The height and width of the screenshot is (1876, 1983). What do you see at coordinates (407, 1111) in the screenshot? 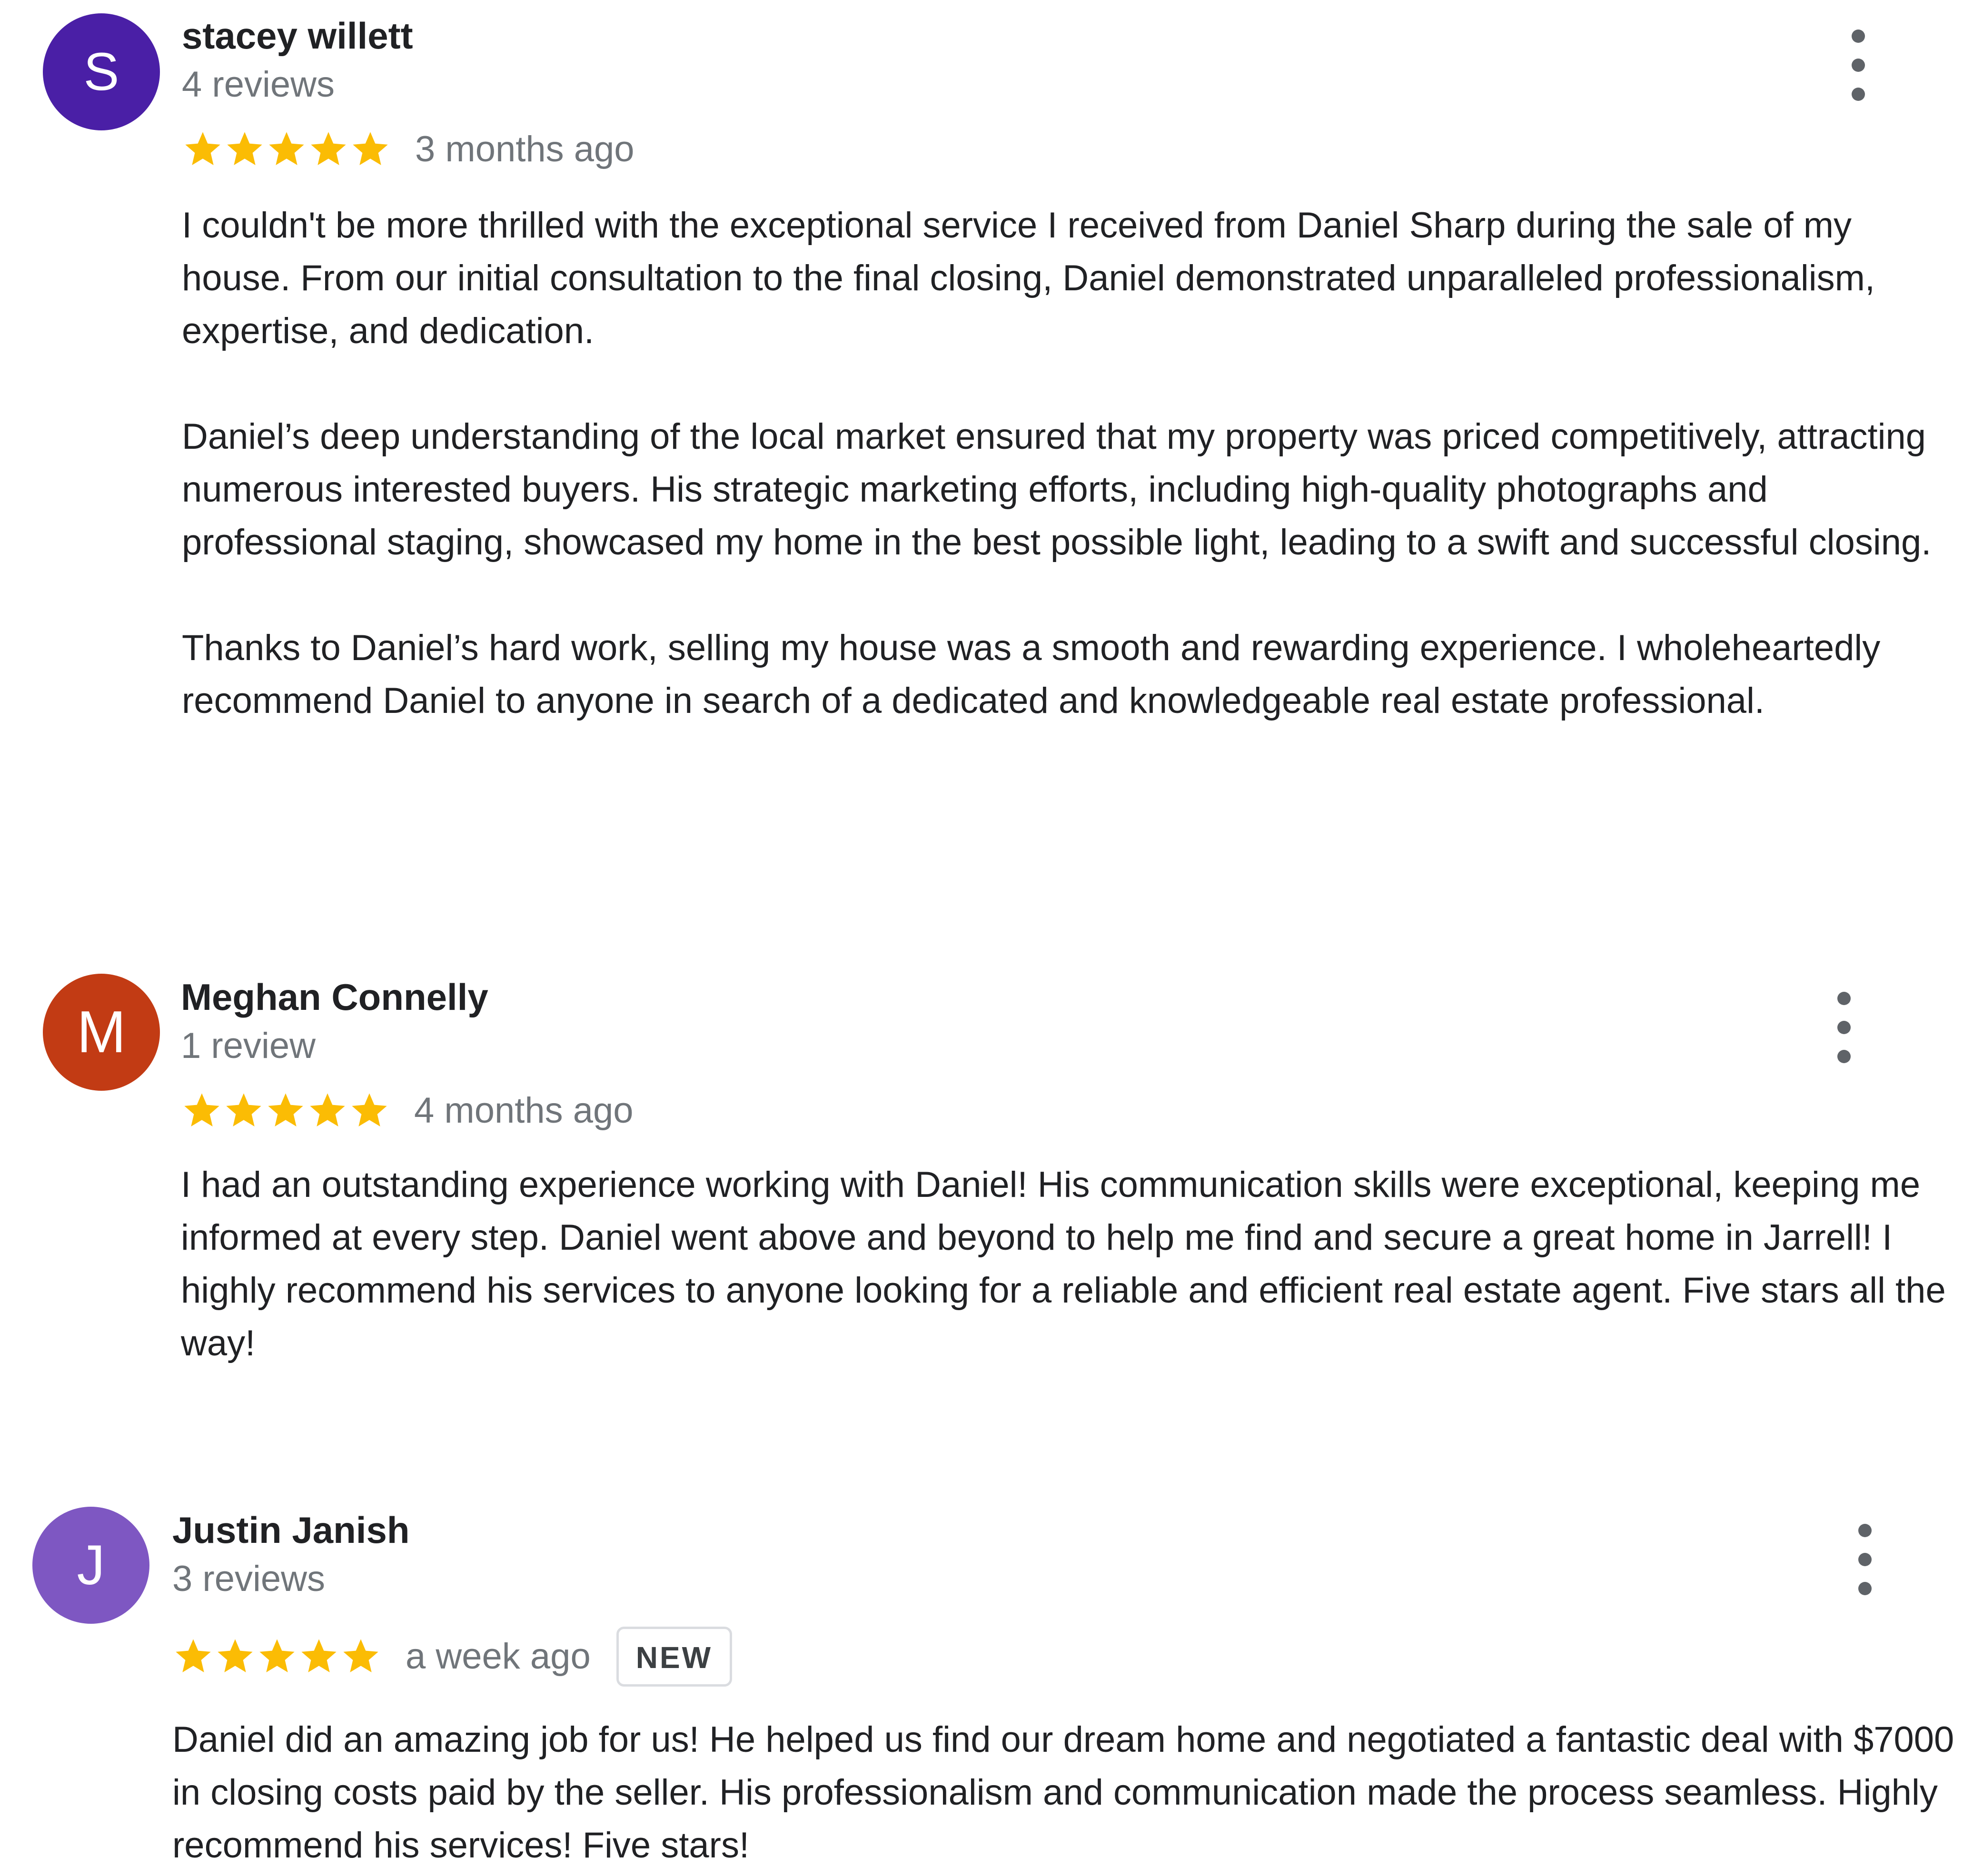
I see `rating-row: 4 months ago` at bounding box center [407, 1111].